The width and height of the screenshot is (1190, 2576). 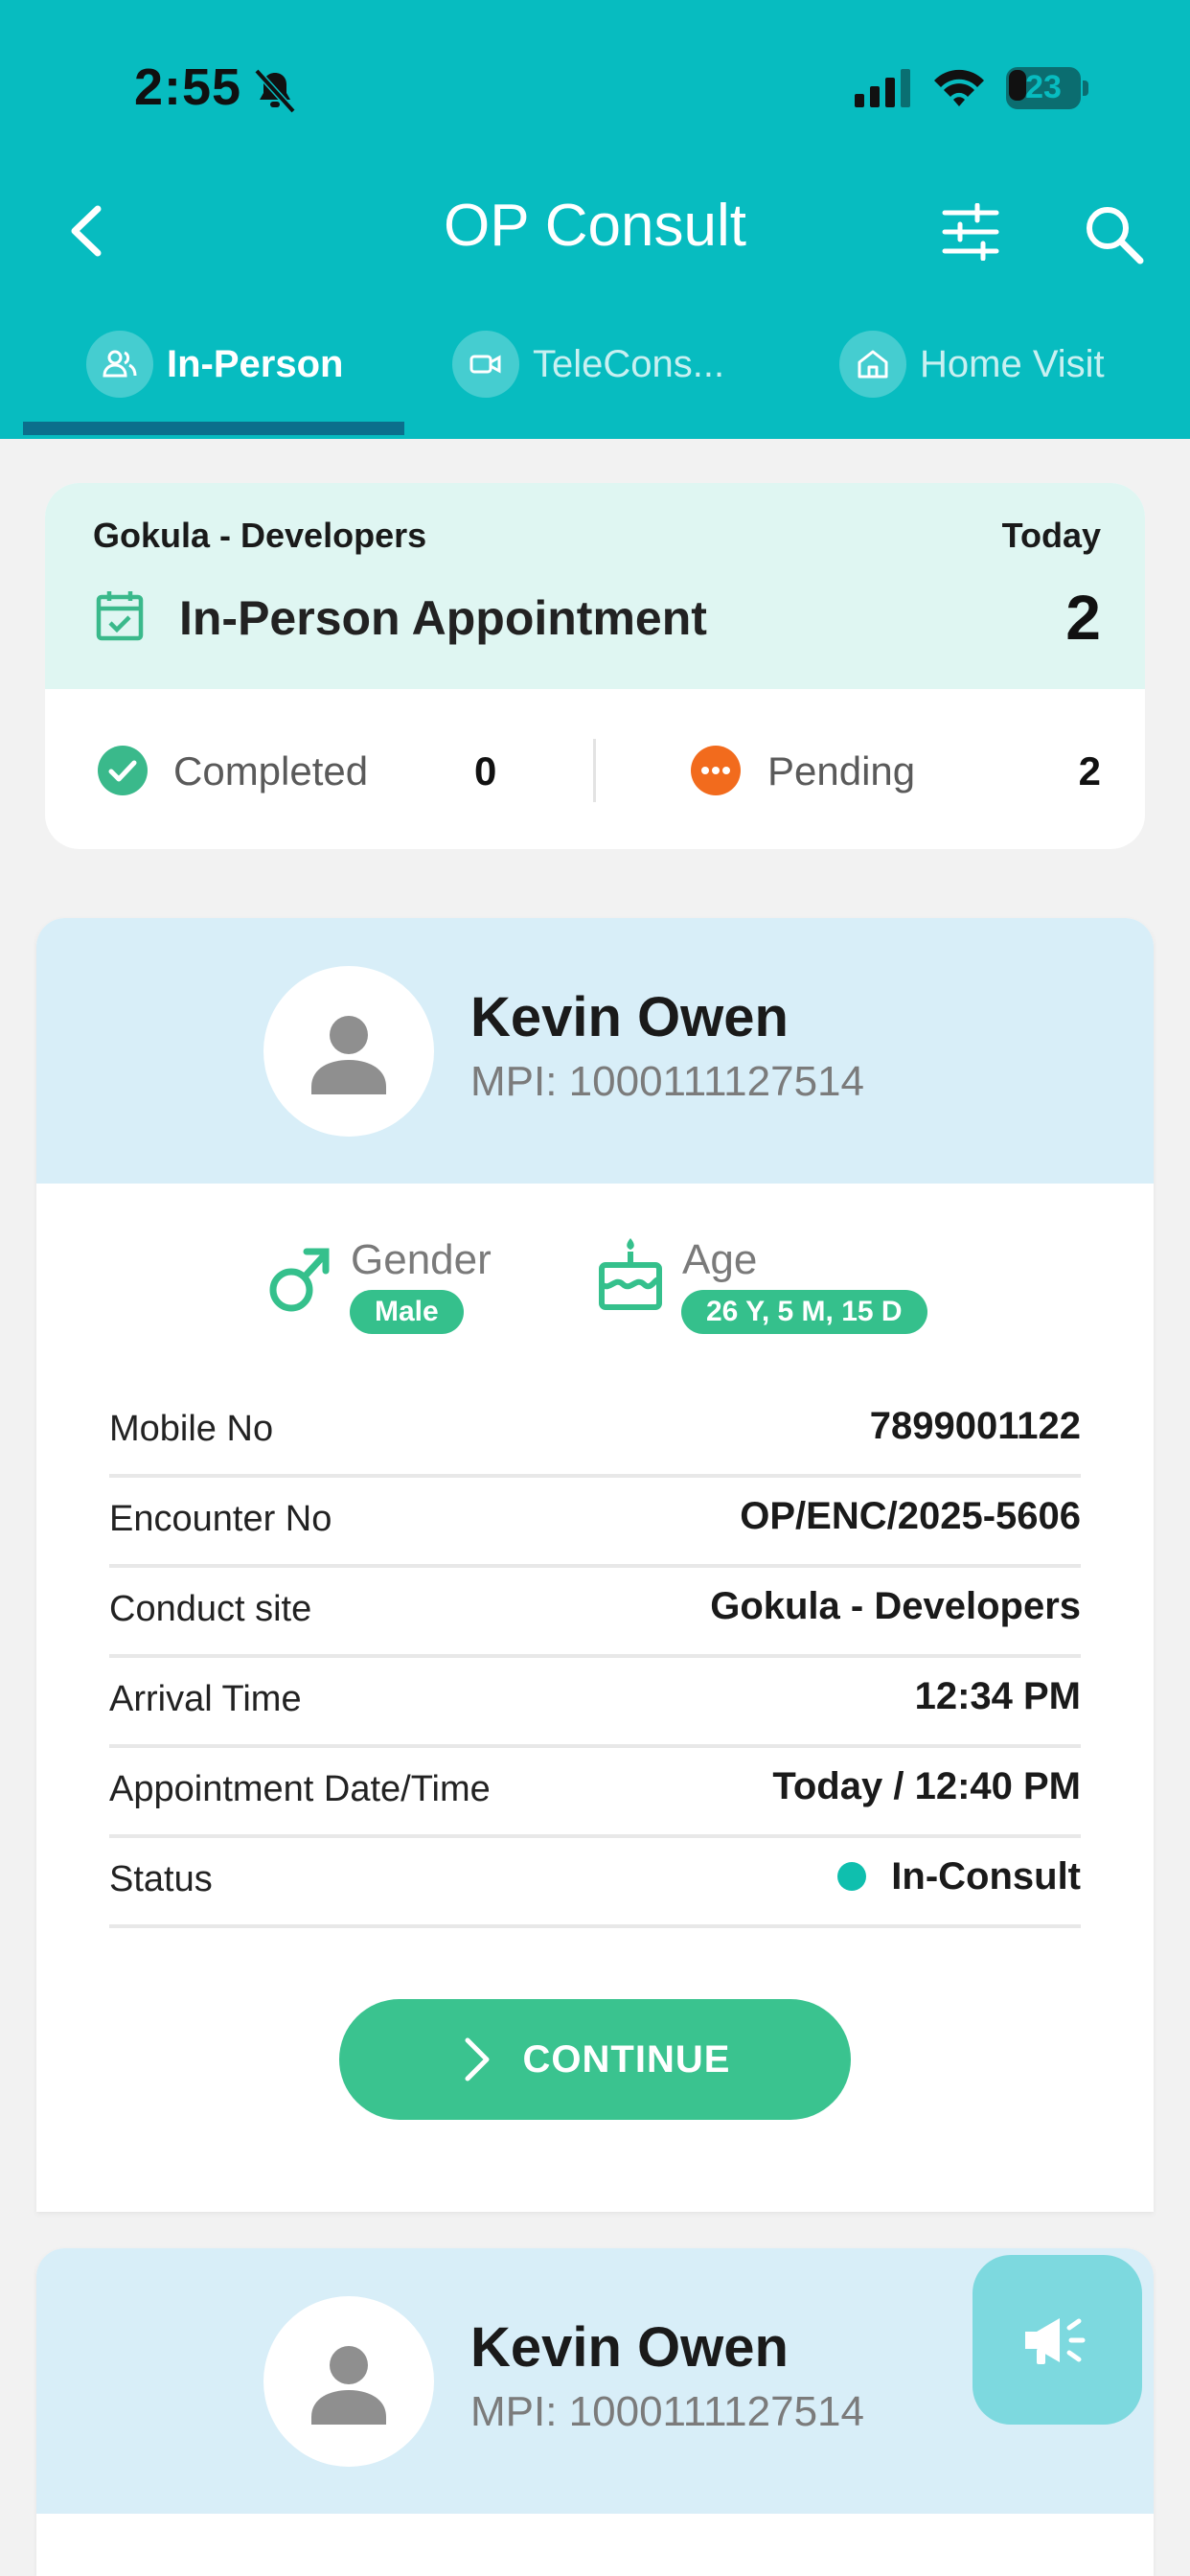 I want to click on detail-row-mobile: Mobile No 7899001122, so click(x=595, y=1433).